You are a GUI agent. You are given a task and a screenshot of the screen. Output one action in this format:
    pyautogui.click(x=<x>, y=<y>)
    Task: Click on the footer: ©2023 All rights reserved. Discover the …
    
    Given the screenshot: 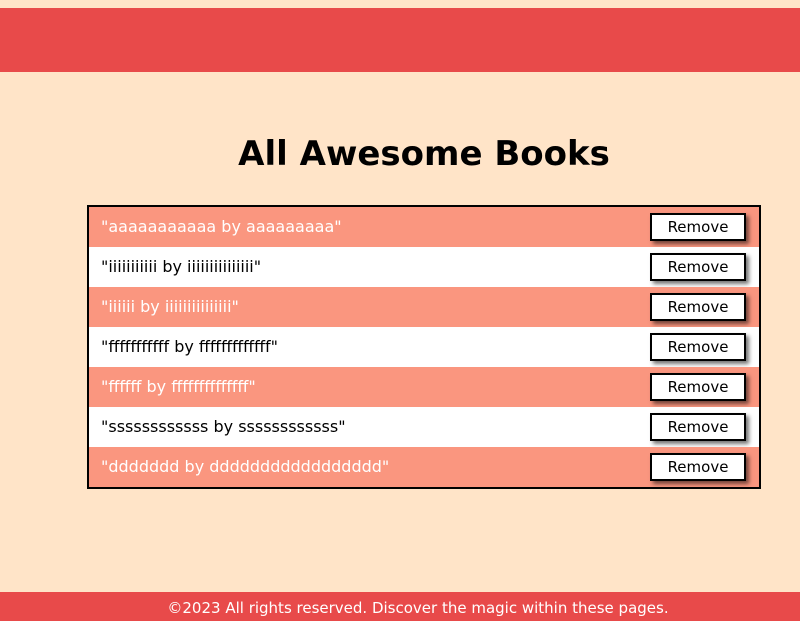 What is the action you would take?
    pyautogui.click(x=400, y=606)
    